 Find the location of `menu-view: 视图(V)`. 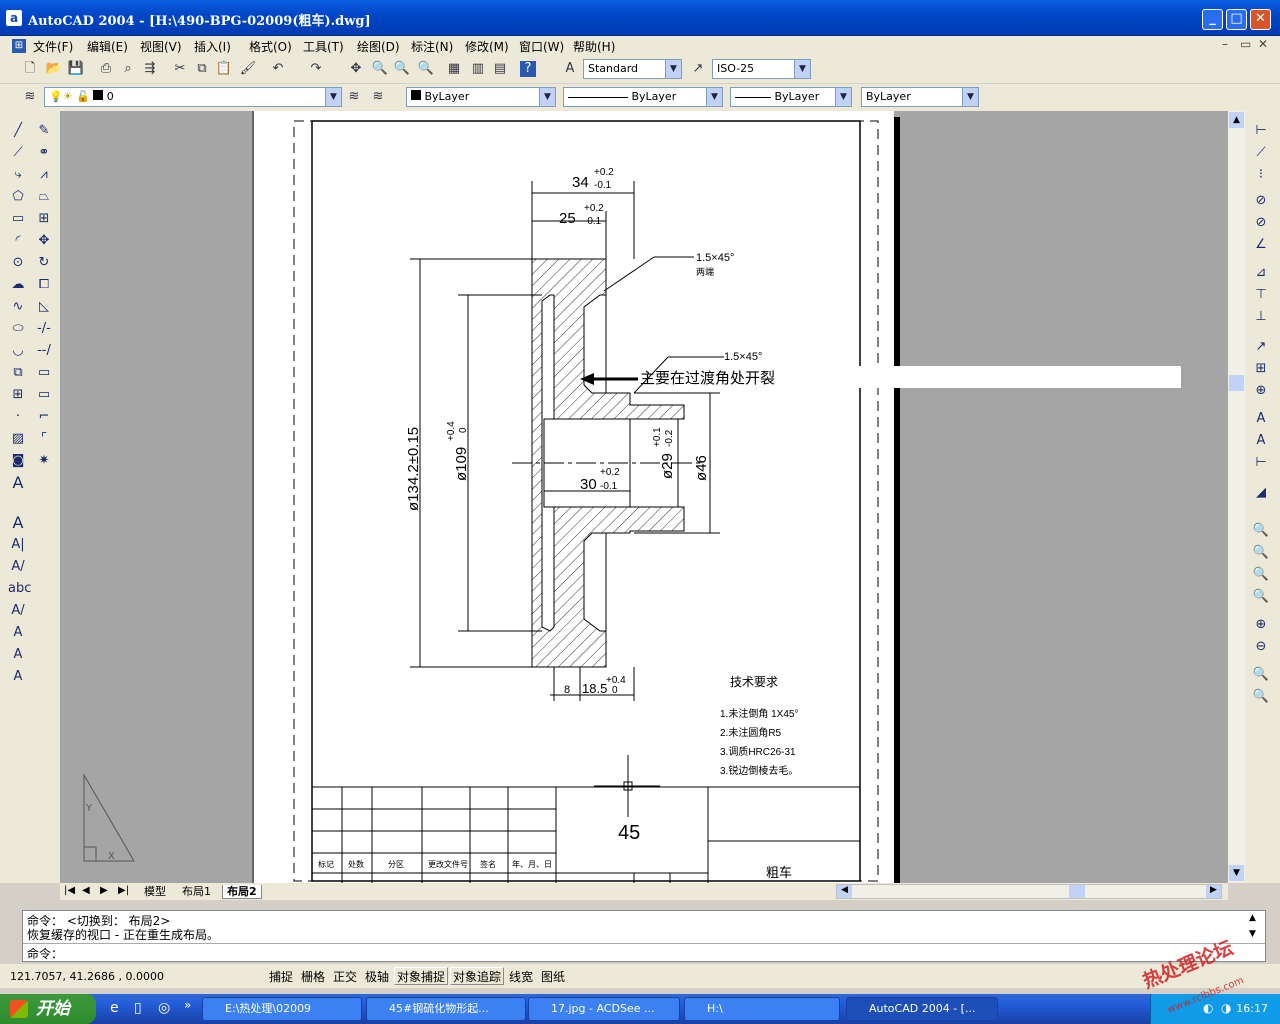

menu-view: 视图(V) is located at coordinates (161, 46).